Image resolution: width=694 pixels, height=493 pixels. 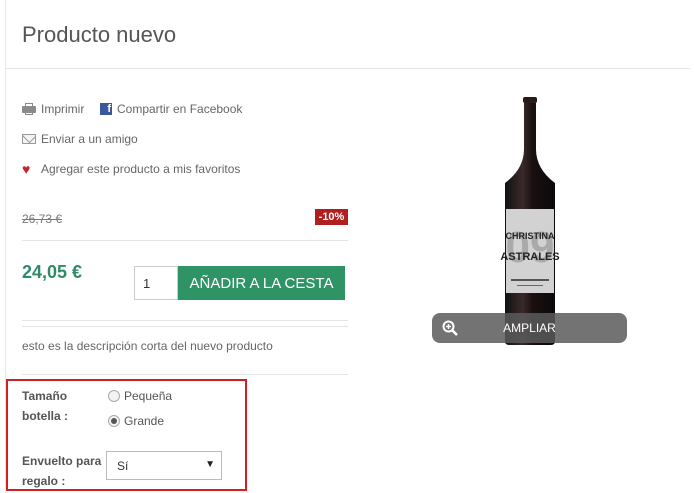 I want to click on gift-wrap-select: Sí ▼, so click(x=164, y=465).